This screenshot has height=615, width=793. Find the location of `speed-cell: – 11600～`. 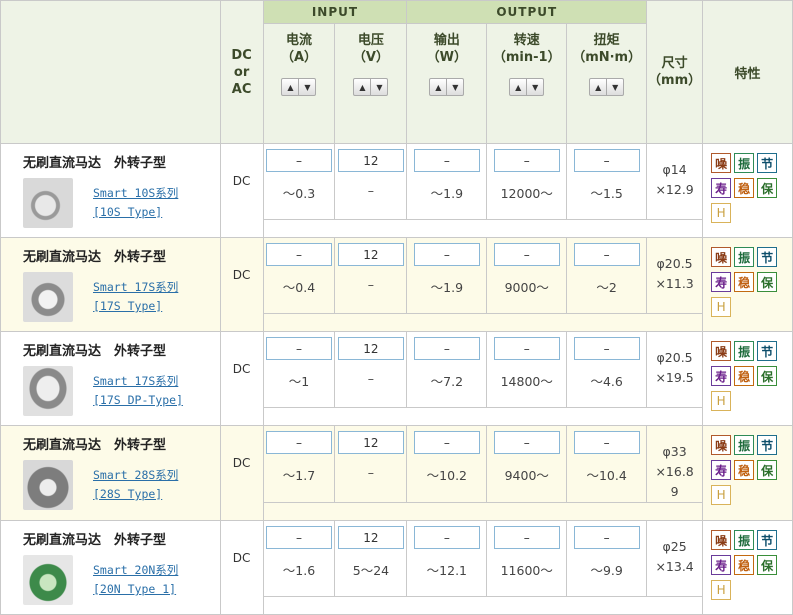

speed-cell: – 11600～ is located at coordinates (527, 558).